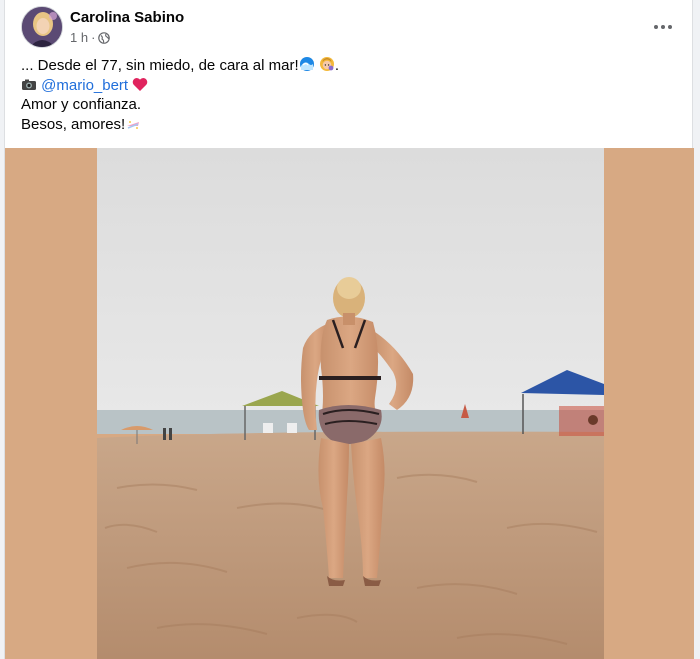  Describe the element at coordinates (336, 65) in the screenshot. I see `caption-line-1-end: .` at that location.